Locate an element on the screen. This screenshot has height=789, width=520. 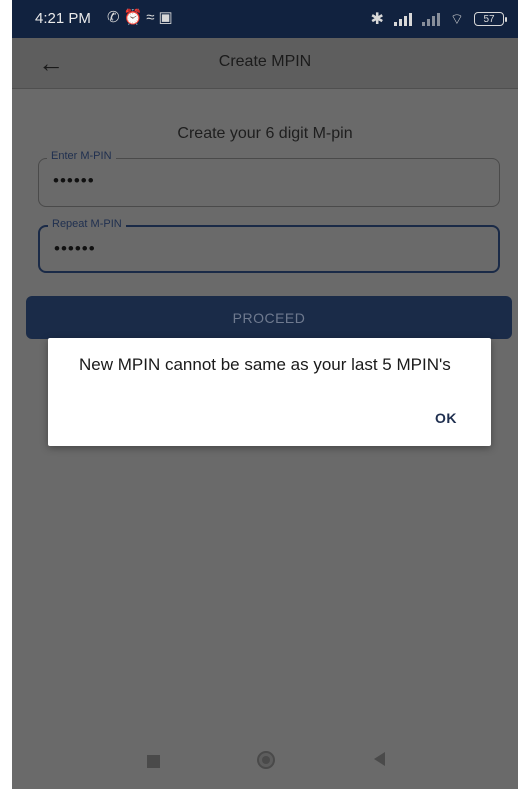
status-notification-icons: ✆⏰≈▣ is located at coordinates (142, 17).